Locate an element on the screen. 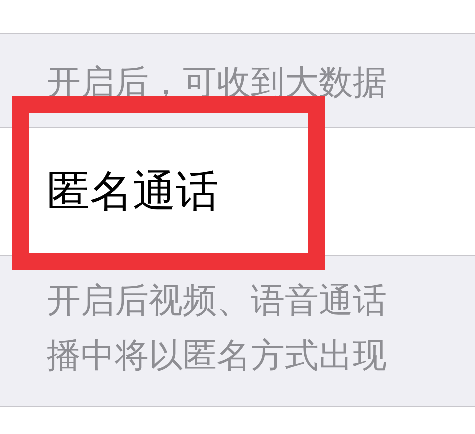 The width and height of the screenshot is (475, 434). row-label: 匿名通话 is located at coordinates (133, 192).